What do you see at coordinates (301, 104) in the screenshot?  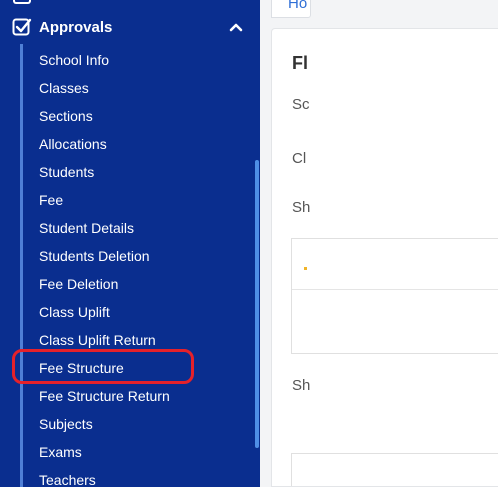 I see `field-label-1: Sc` at bounding box center [301, 104].